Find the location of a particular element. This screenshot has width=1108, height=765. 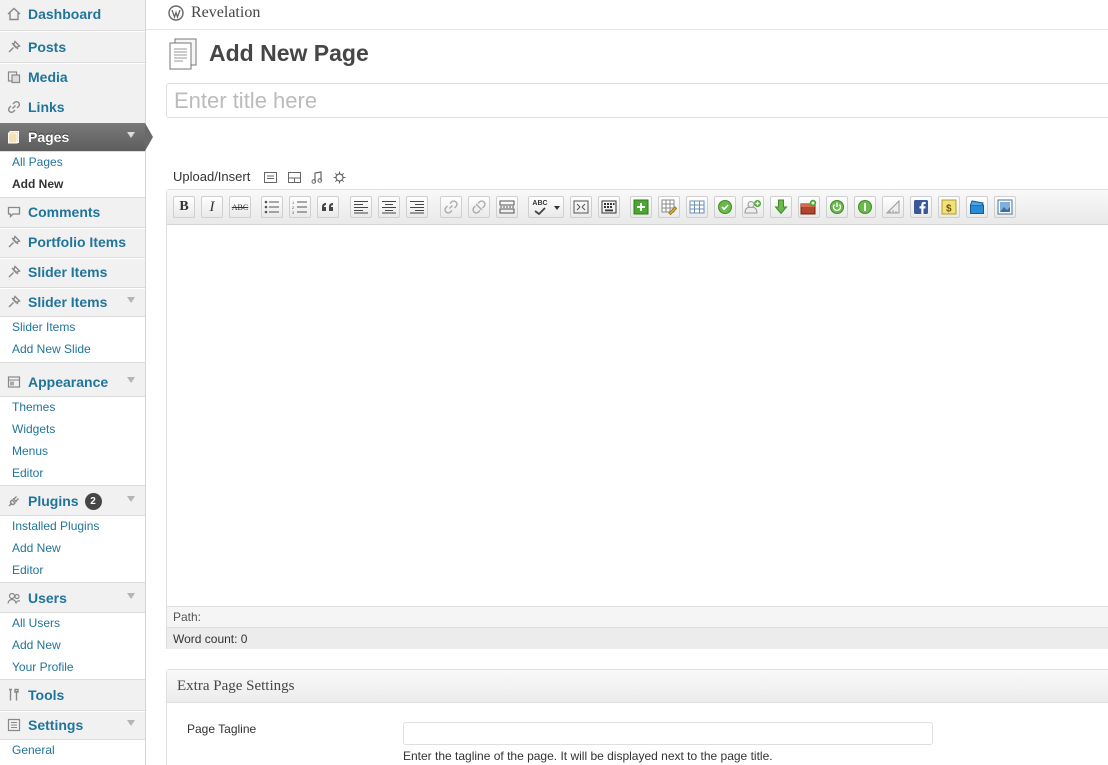

dollar-button: $ is located at coordinates (949, 207).